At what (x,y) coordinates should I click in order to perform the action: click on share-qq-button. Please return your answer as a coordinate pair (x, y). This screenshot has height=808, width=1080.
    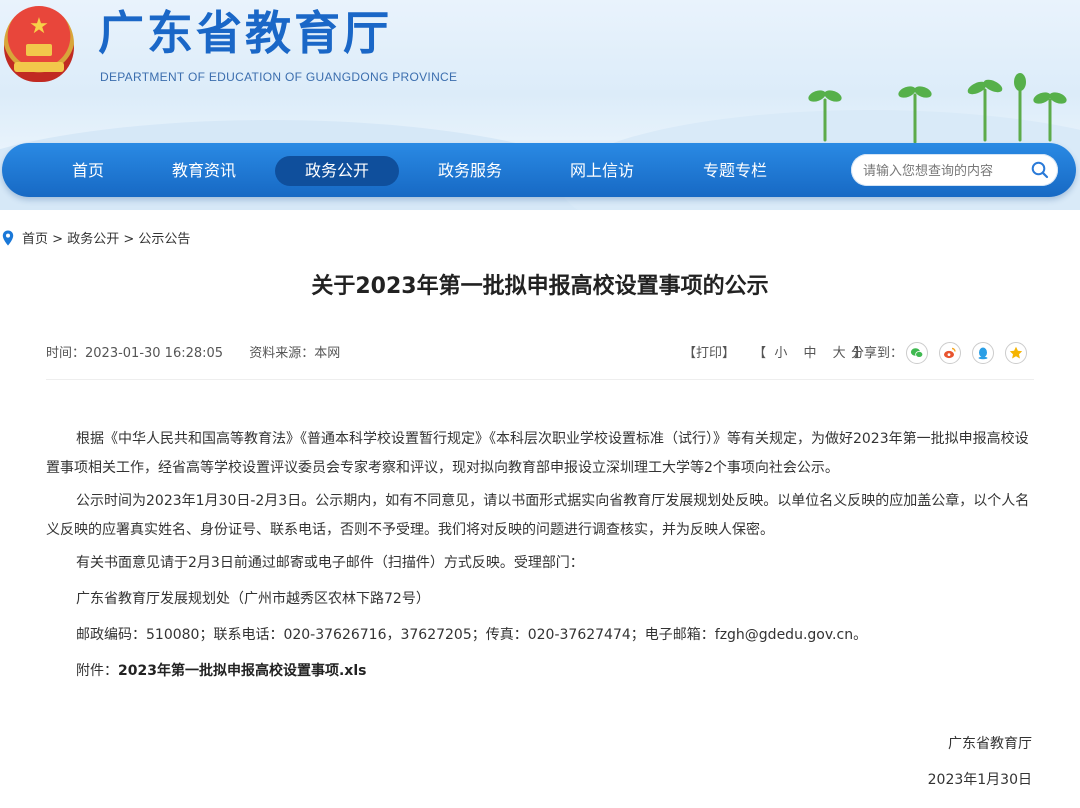
    Looking at the image, I should click on (983, 353).